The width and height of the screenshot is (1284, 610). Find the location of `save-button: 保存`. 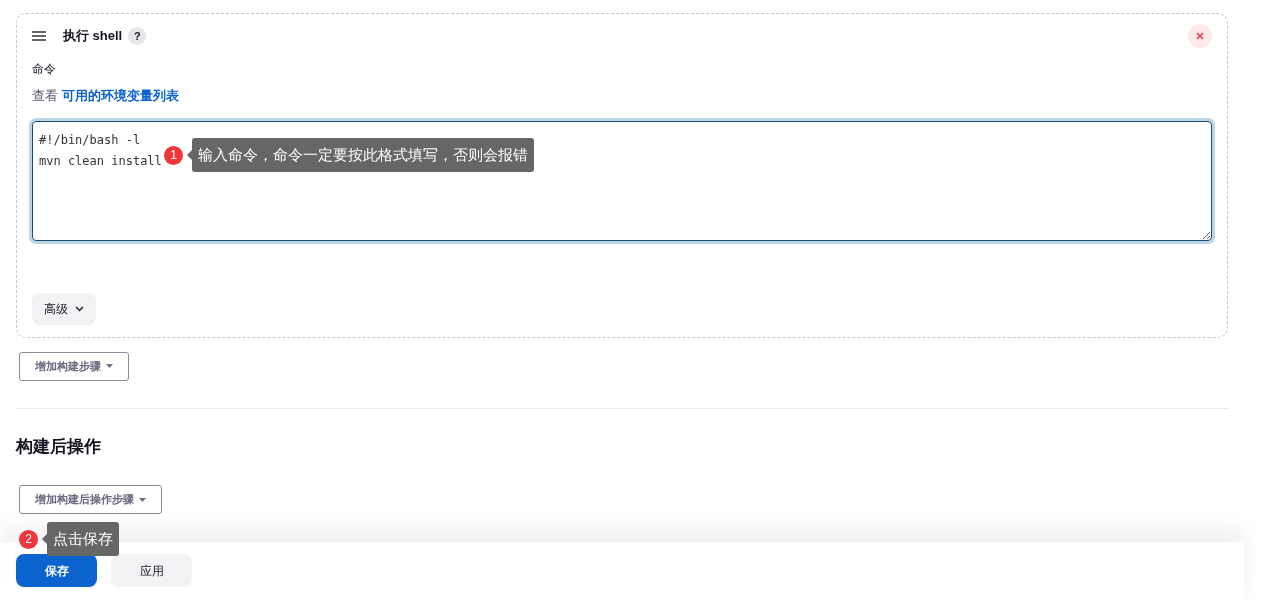

save-button: 保存 is located at coordinates (56, 570).